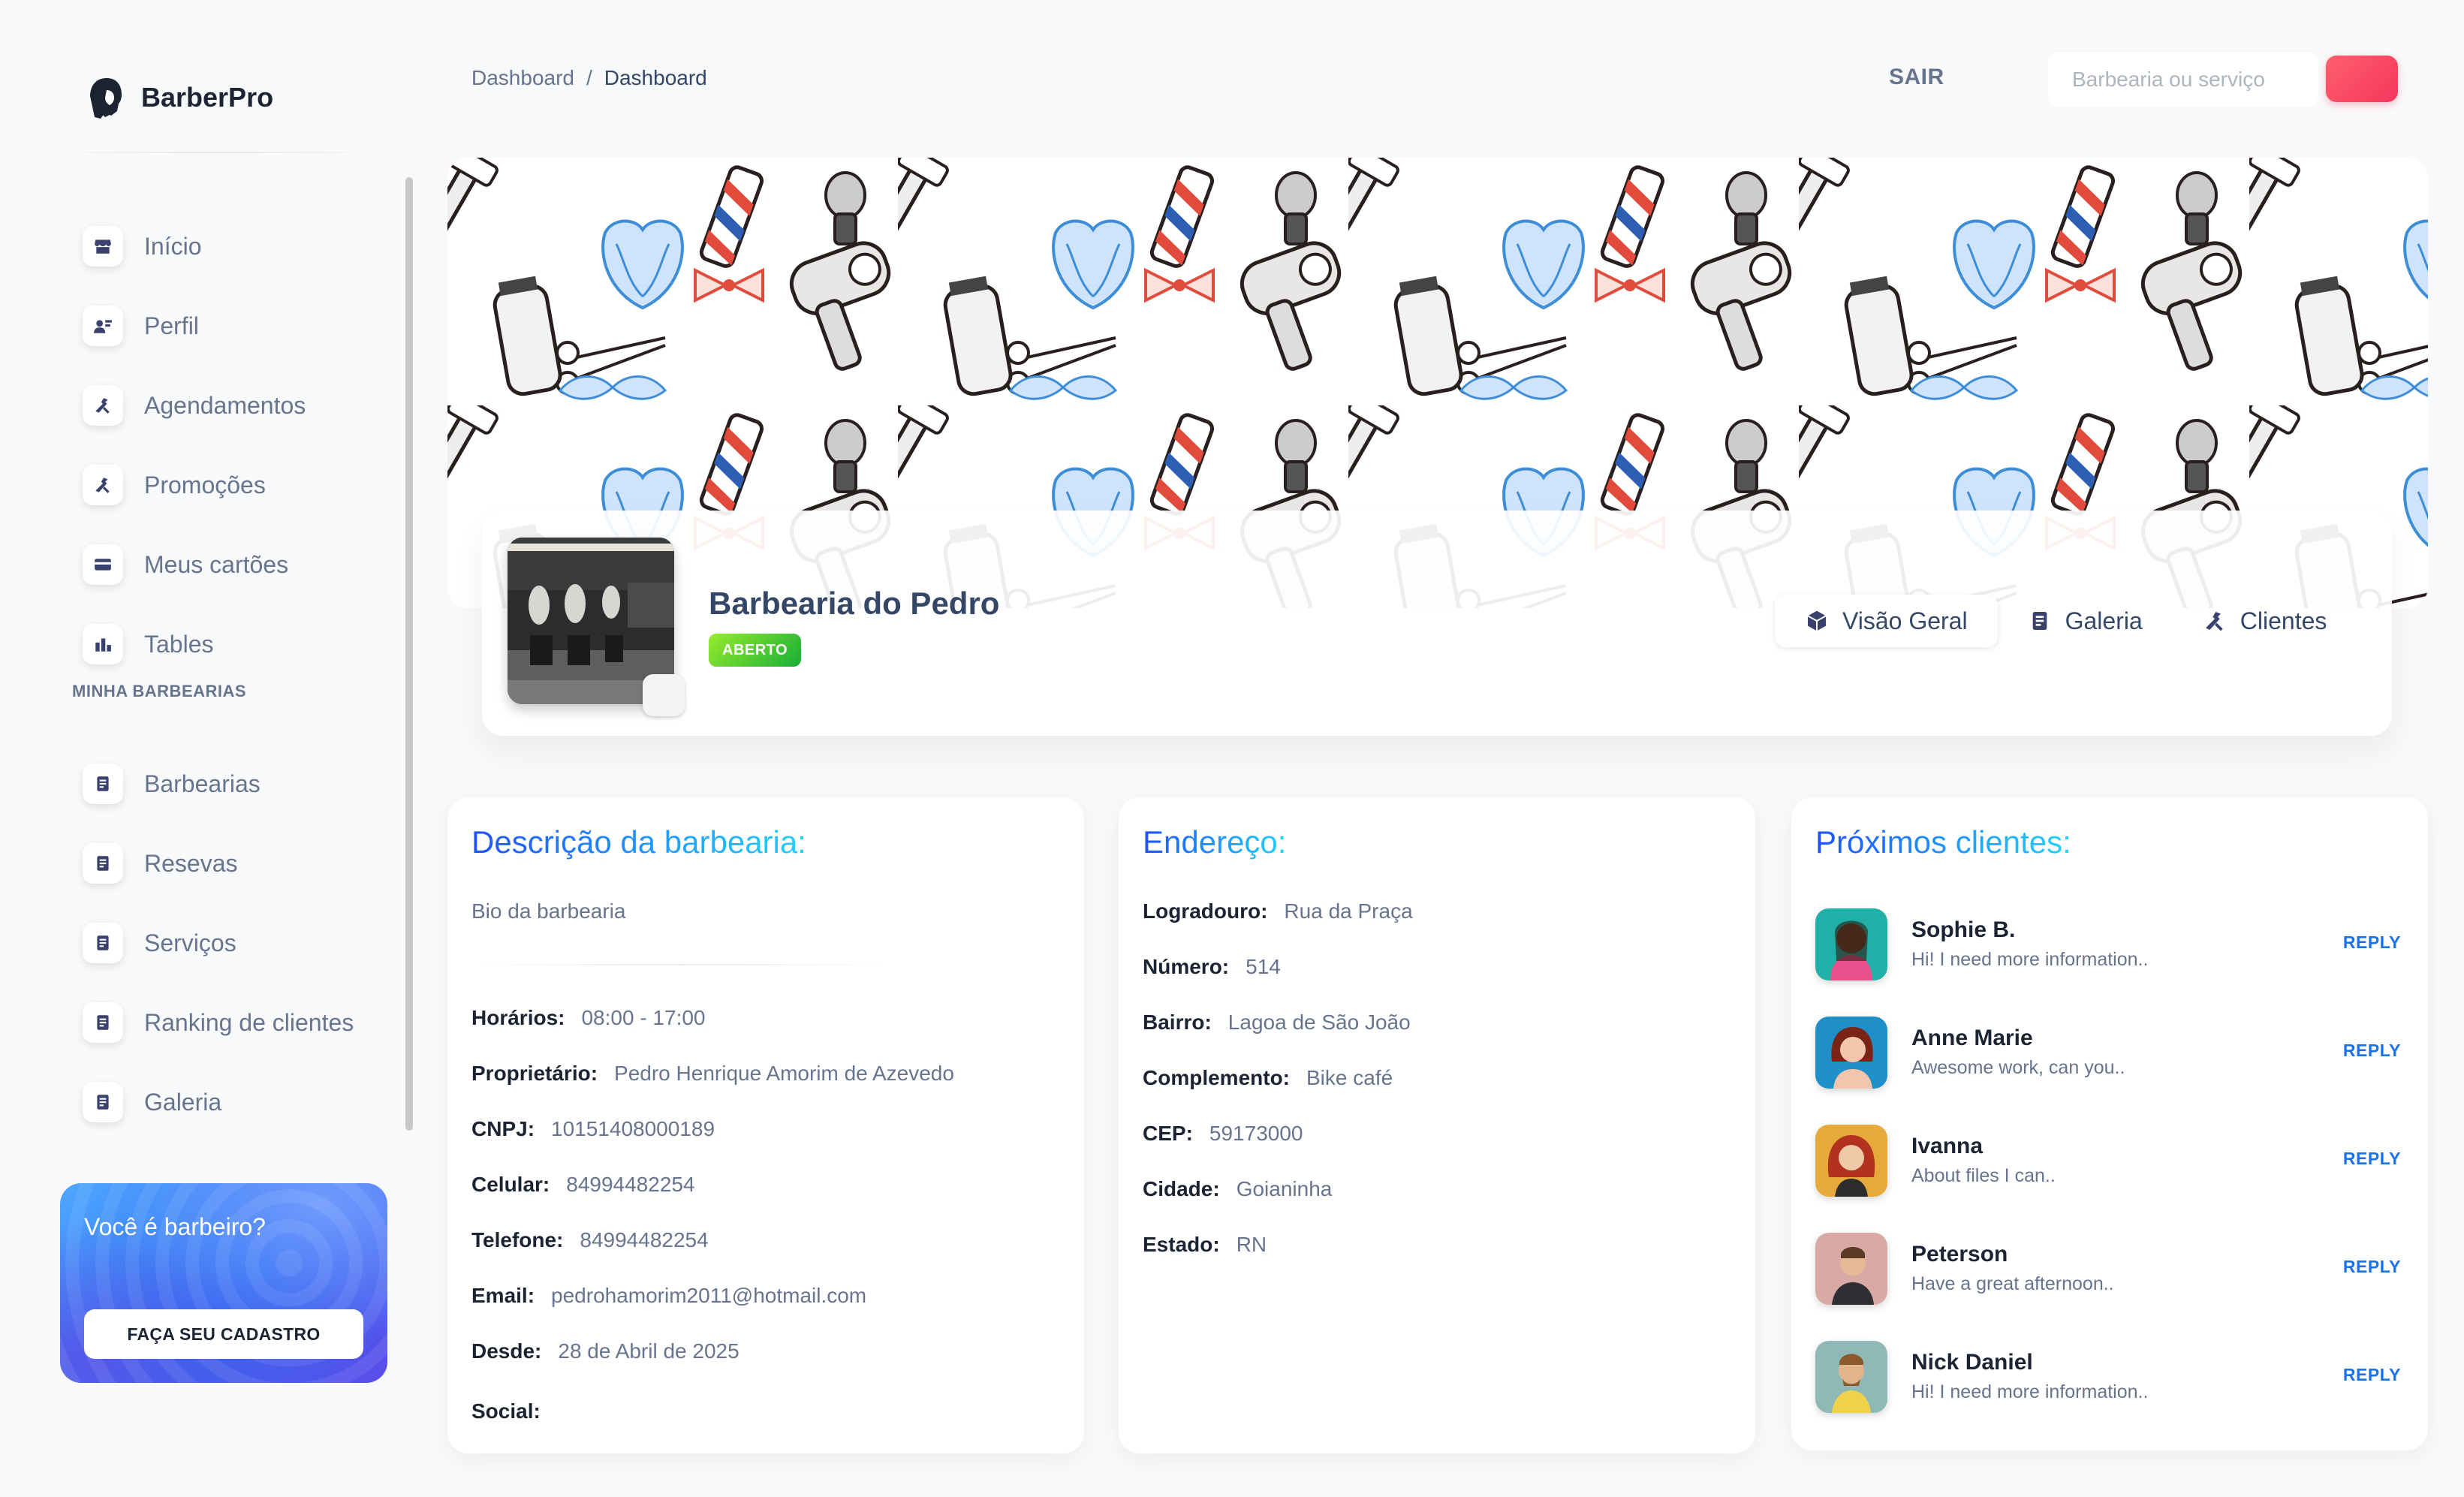 The width and height of the screenshot is (2464, 1497). What do you see at coordinates (179, 644) in the screenshot?
I see `sidebar-item-label: Tables` at bounding box center [179, 644].